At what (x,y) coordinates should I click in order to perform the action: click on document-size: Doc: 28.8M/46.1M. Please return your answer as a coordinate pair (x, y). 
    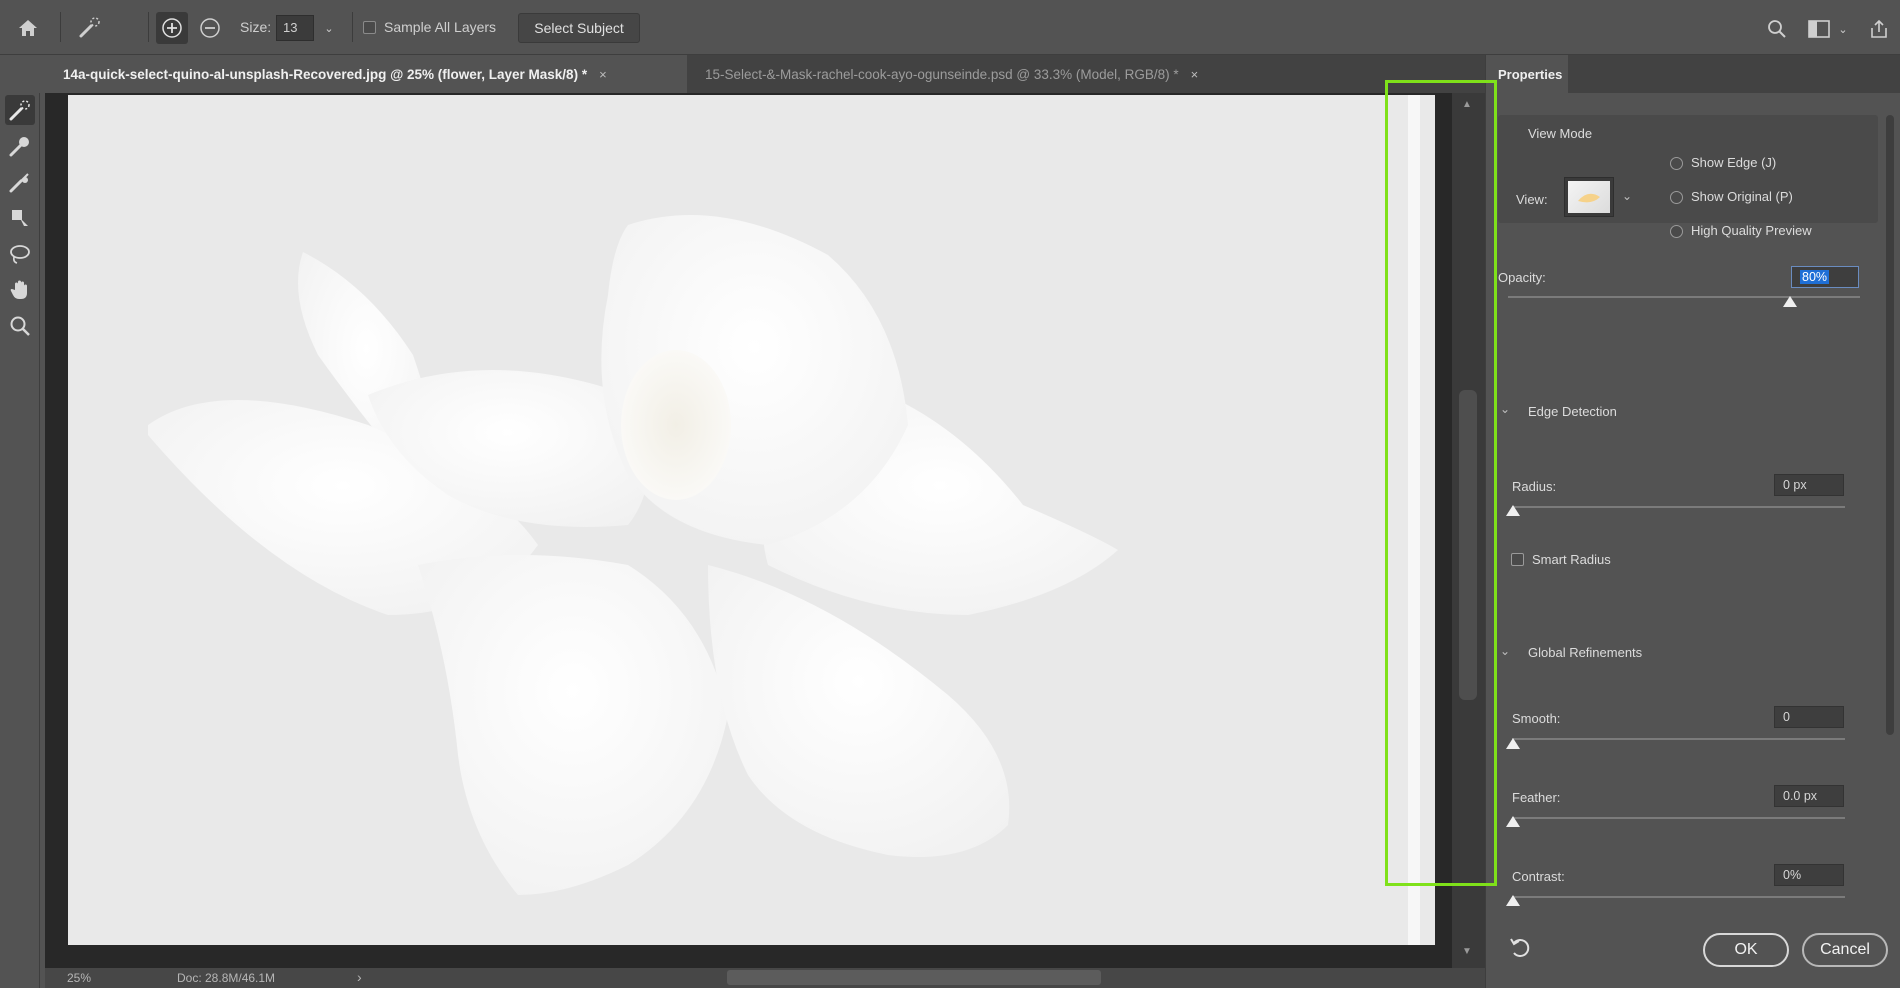
    Looking at the image, I should click on (226, 978).